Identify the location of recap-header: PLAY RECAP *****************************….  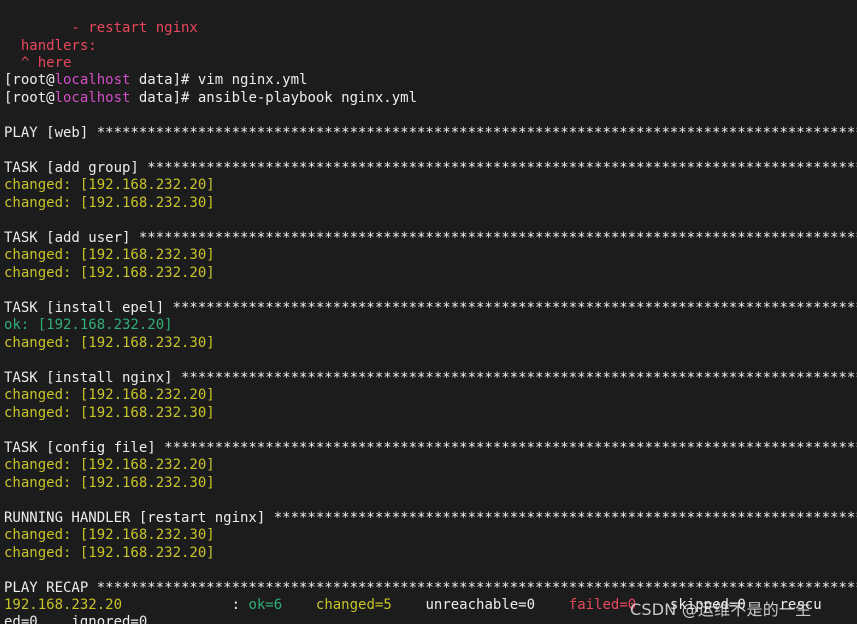
(430, 588).